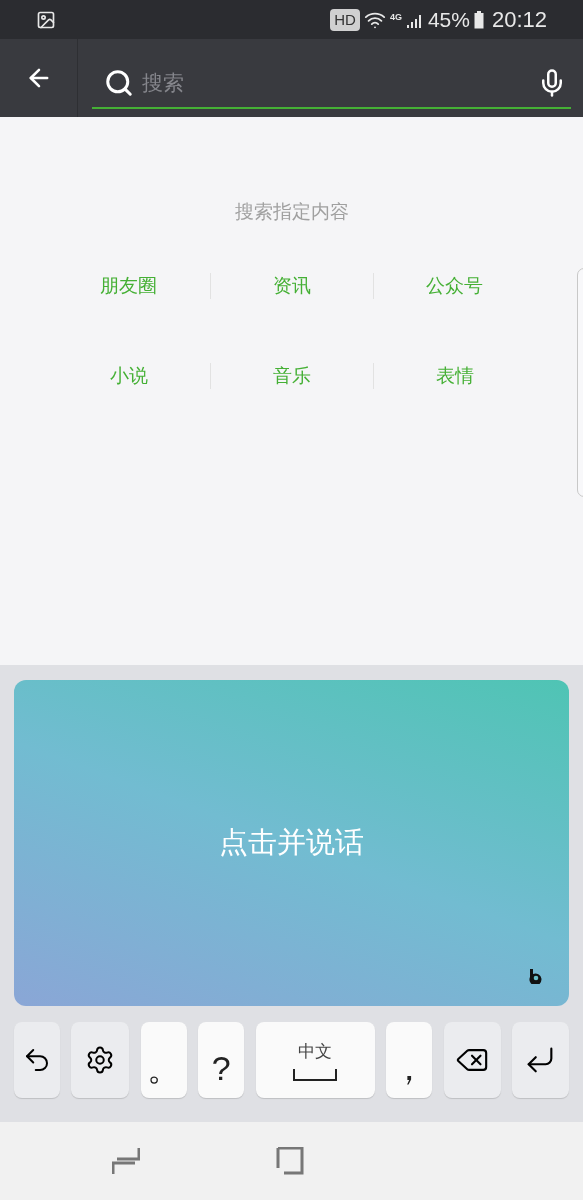 The image size is (583, 1200). I want to click on space-key: 中文, so click(315, 1060).